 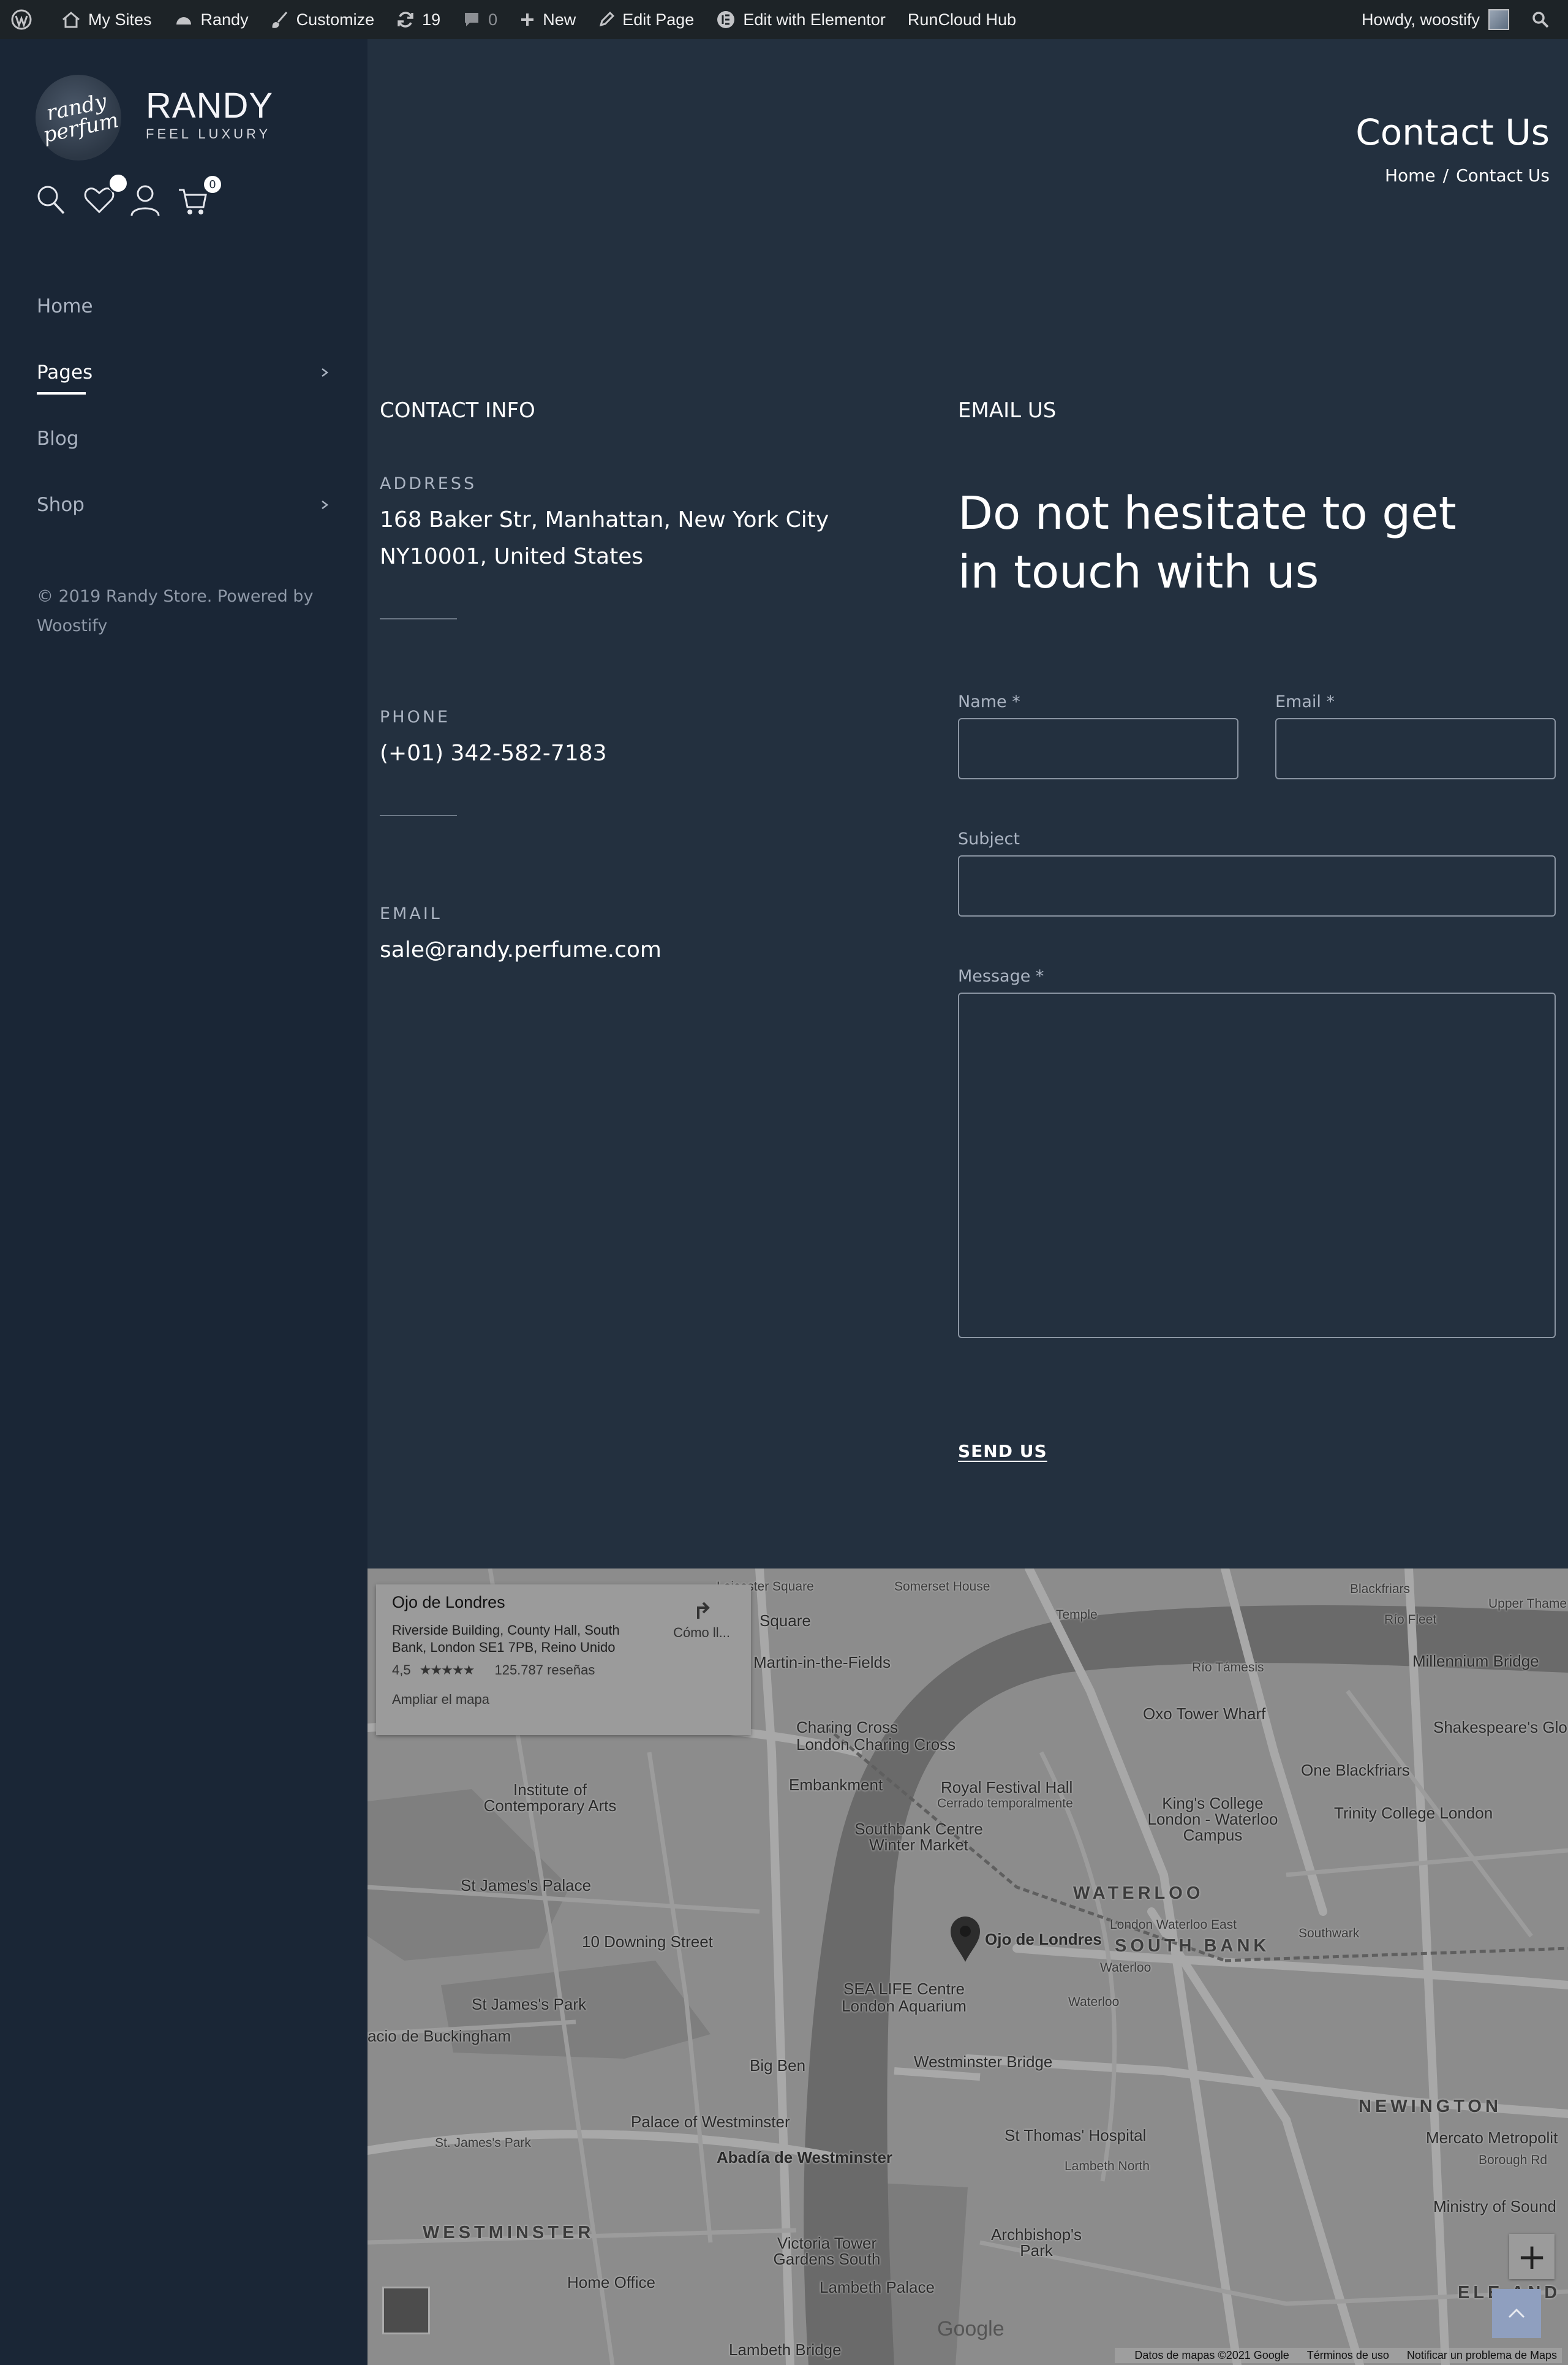 What do you see at coordinates (1421, 19) in the screenshot?
I see `howdy-label: Howdy, woostify` at bounding box center [1421, 19].